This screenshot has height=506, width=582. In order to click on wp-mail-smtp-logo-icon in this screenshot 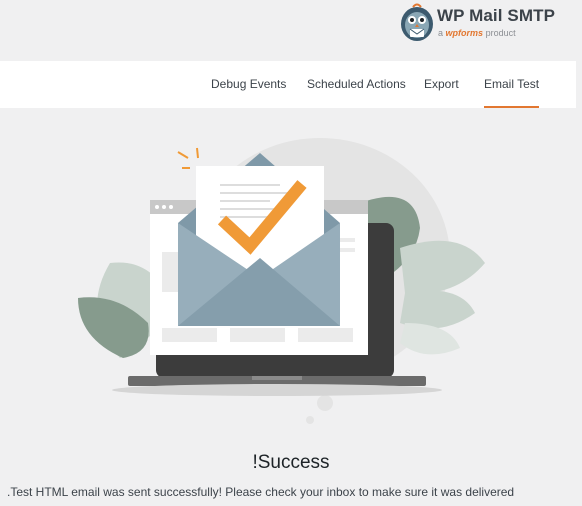, I will do `click(417, 22)`.